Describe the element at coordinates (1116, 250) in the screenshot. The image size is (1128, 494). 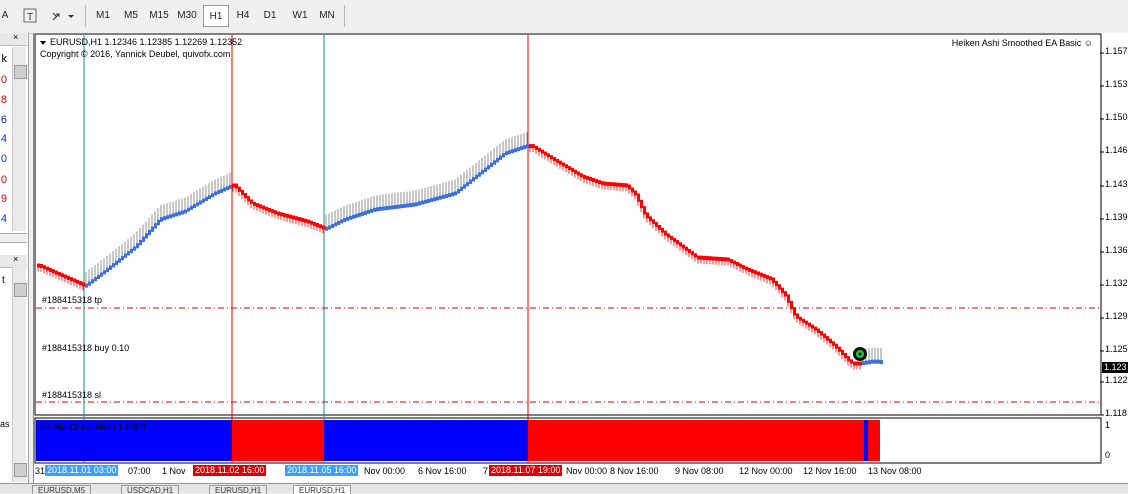
I see `price-label: 1.136` at that location.